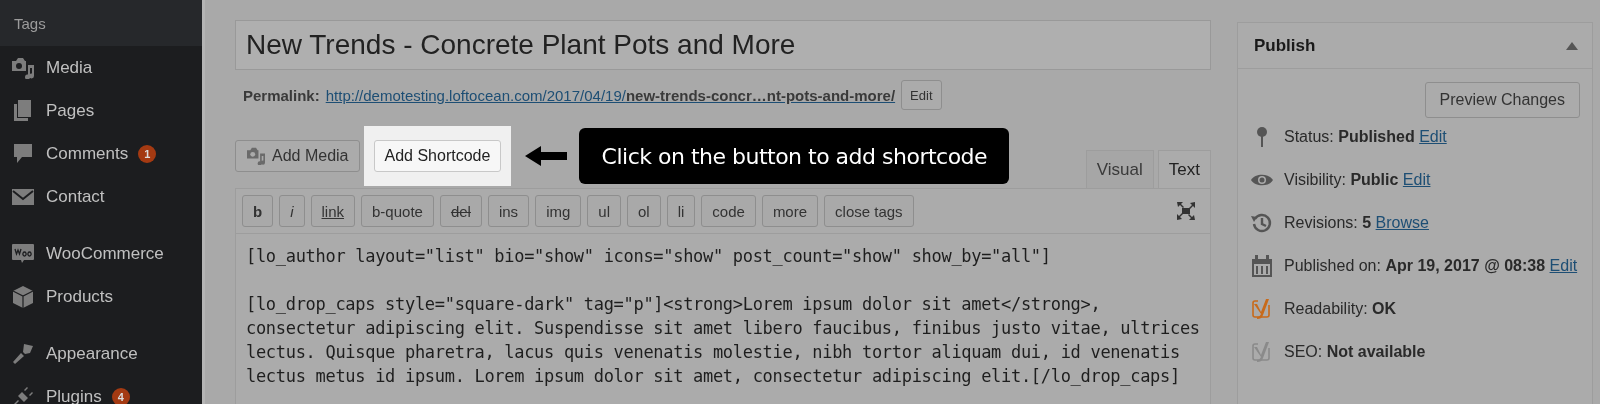 This screenshot has width=1600, height=404. I want to click on fullscreen-icon, so click(1186, 211).